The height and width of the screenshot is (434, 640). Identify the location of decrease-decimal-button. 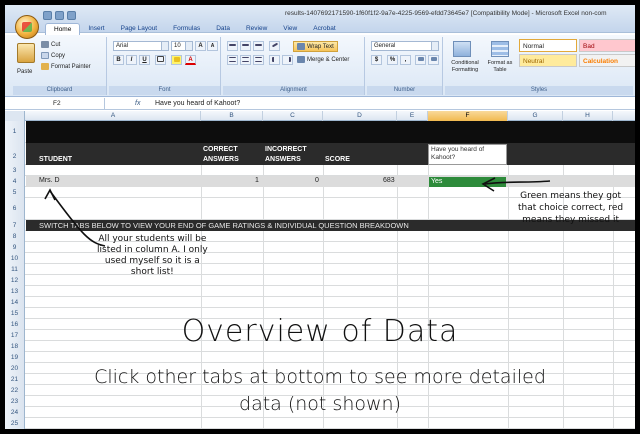
(433, 60).